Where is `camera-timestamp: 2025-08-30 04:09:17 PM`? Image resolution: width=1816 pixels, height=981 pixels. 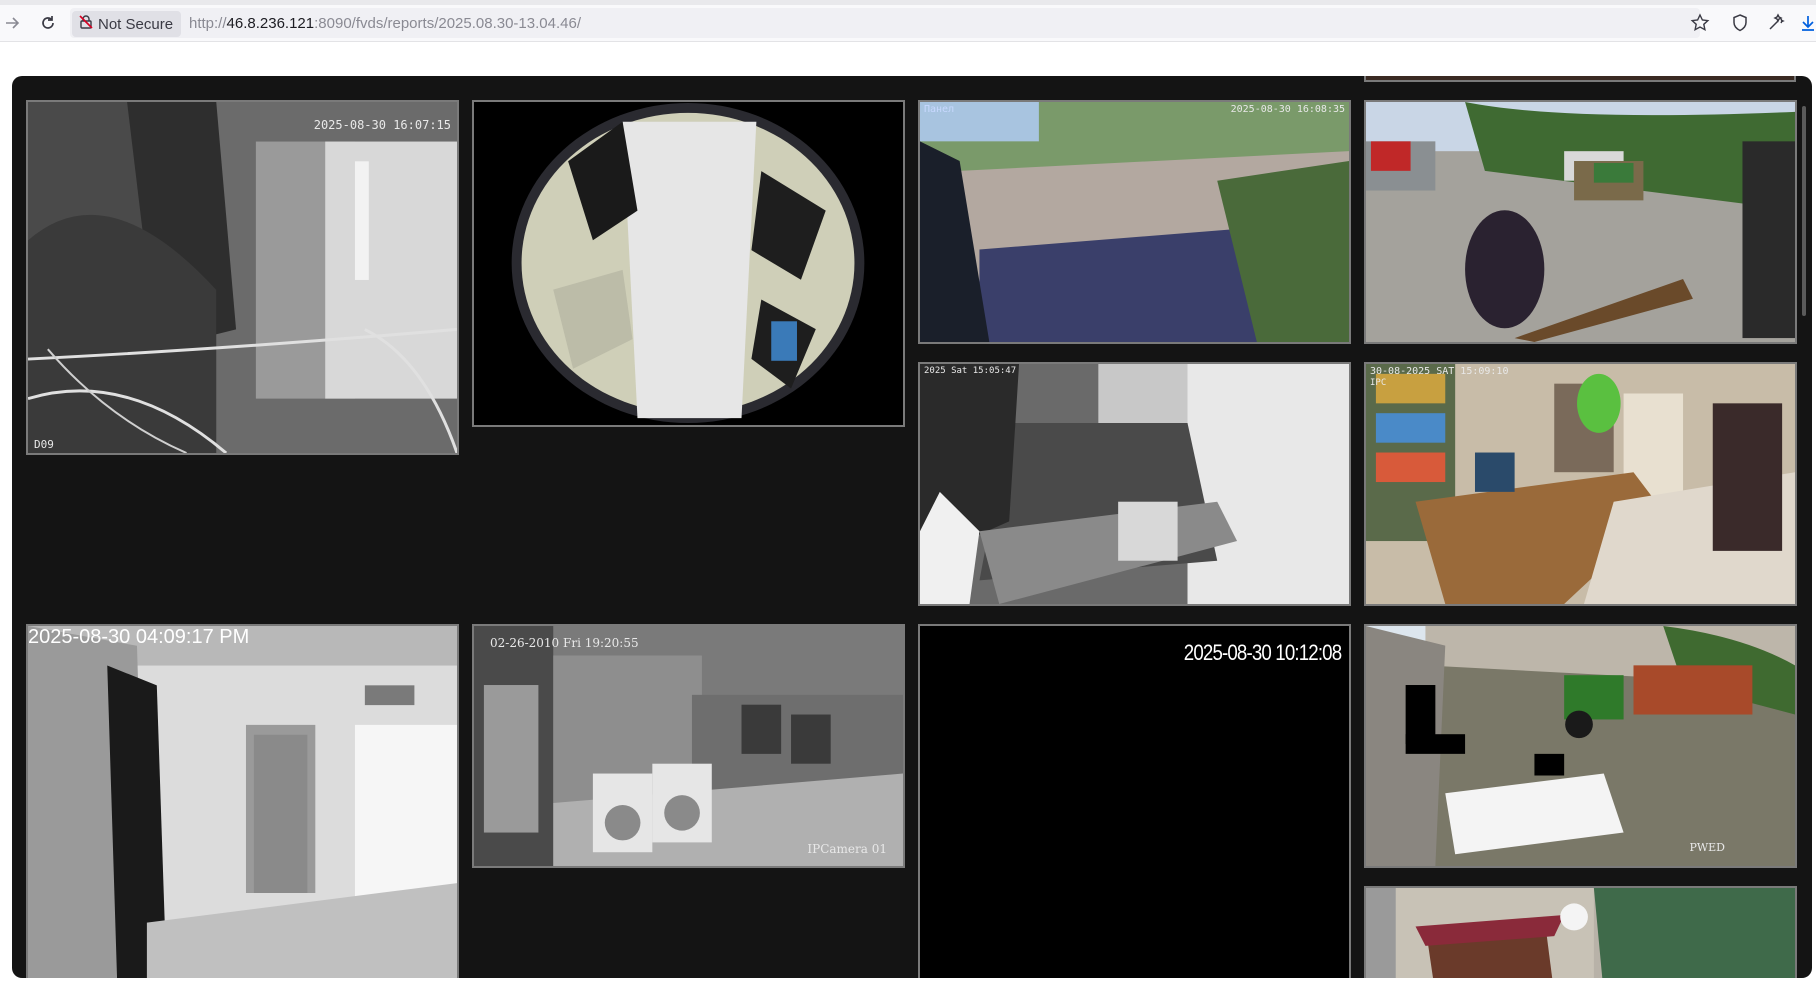
camera-timestamp: 2025-08-30 04:09:17 PM is located at coordinates (139, 637).